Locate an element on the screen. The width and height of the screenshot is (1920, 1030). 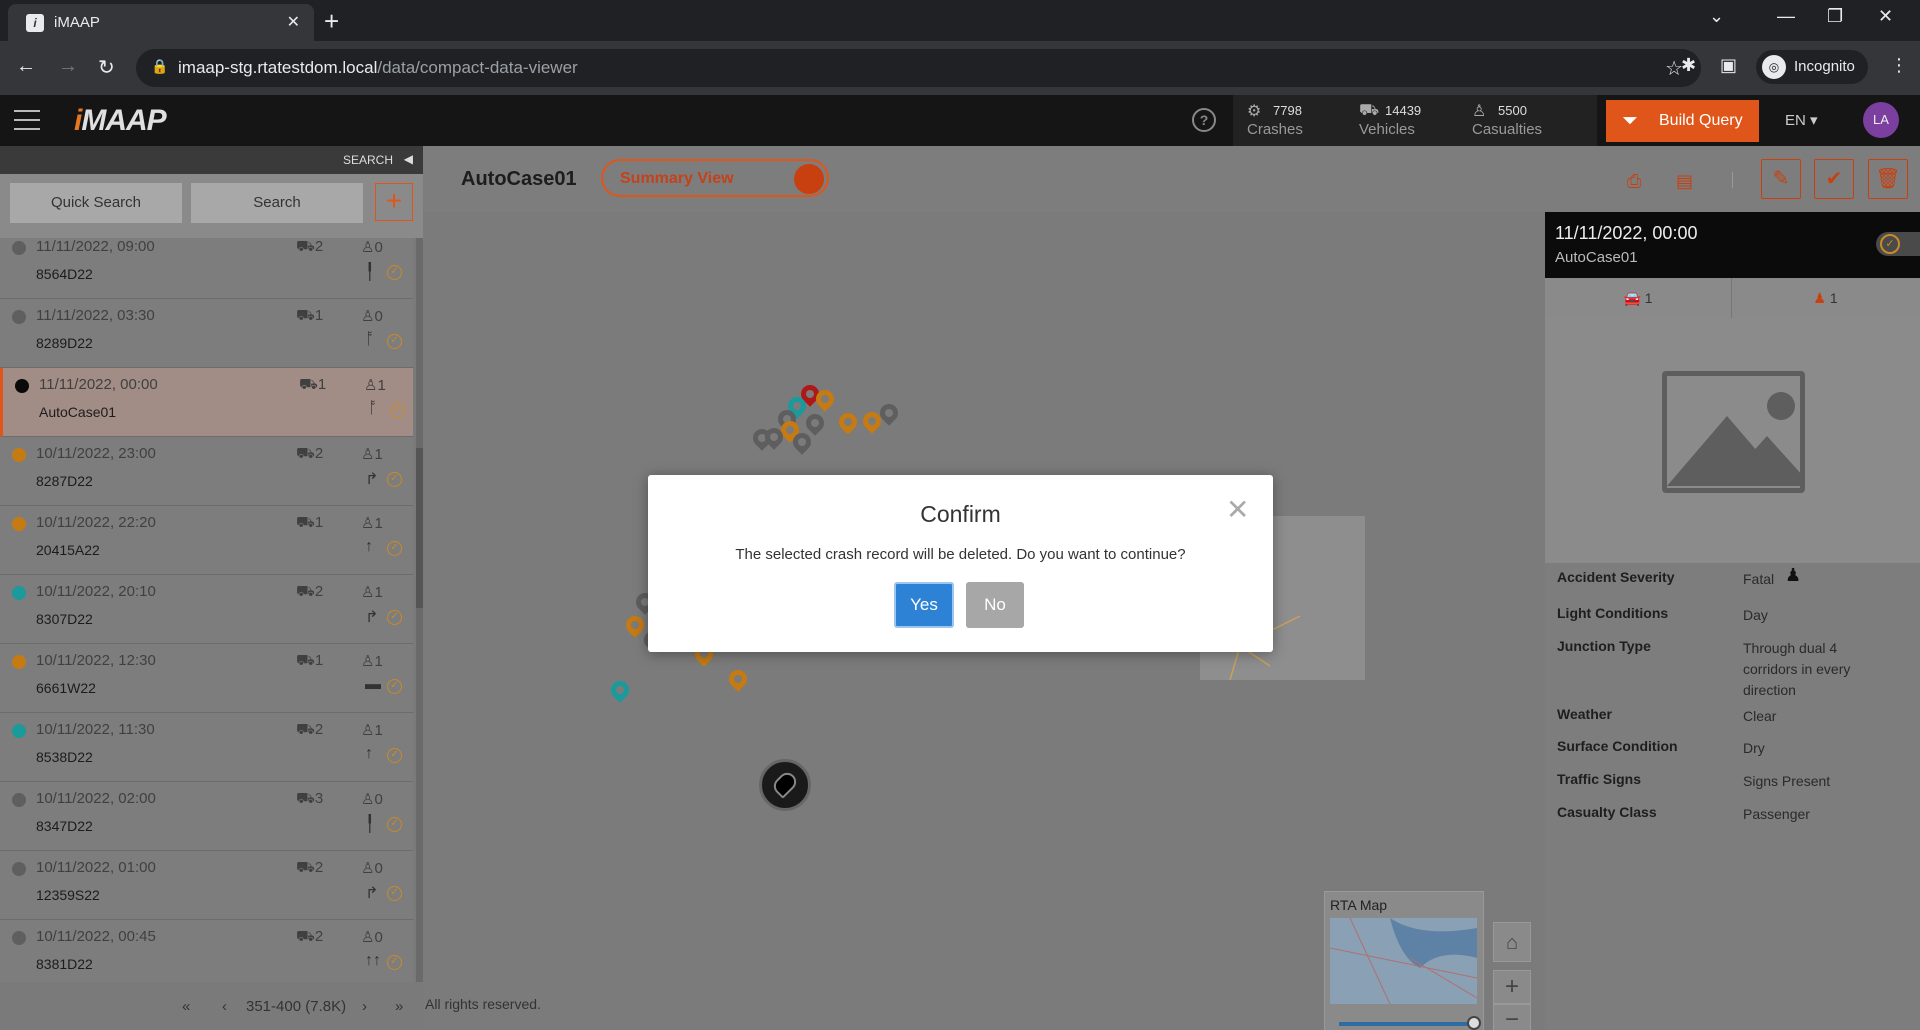
last-page-button: » is located at coordinates (399, 1006).